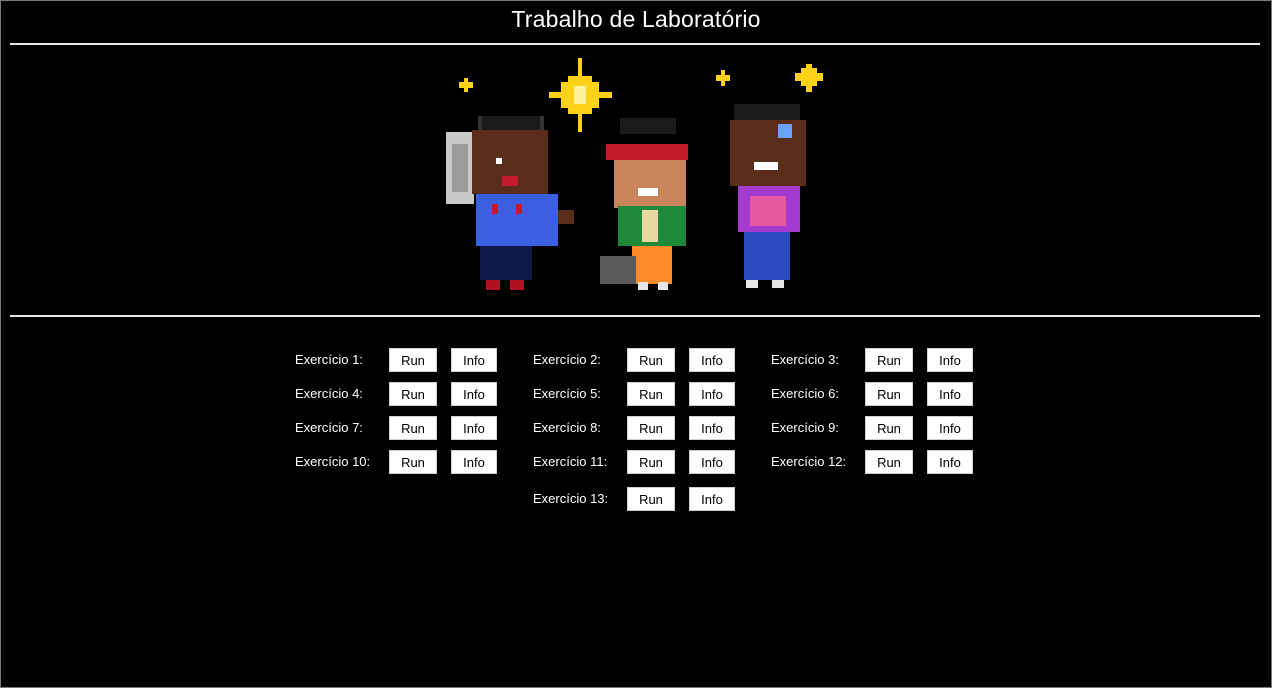  What do you see at coordinates (329, 427) in the screenshot?
I see `exercise-label: Exercício 7:` at bounding box center [329, 427].